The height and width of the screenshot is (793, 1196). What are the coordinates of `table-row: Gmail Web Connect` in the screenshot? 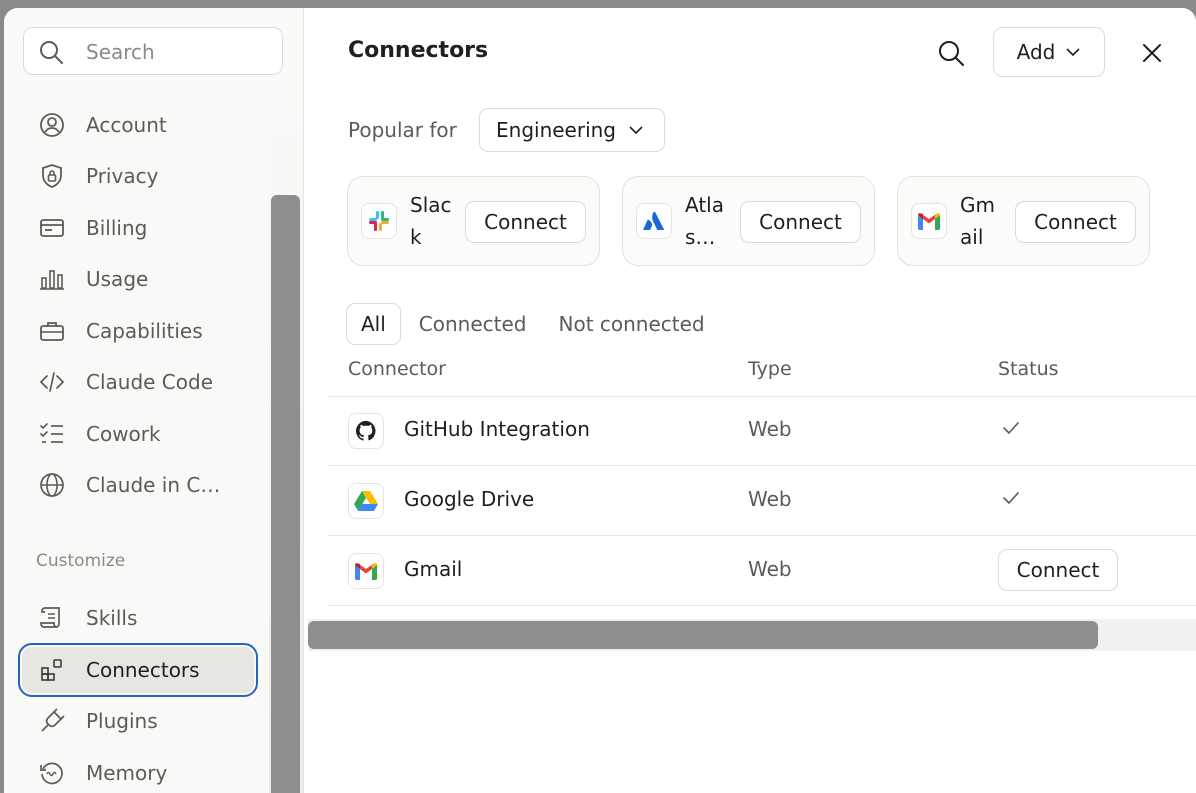 It's located at (762, 571).